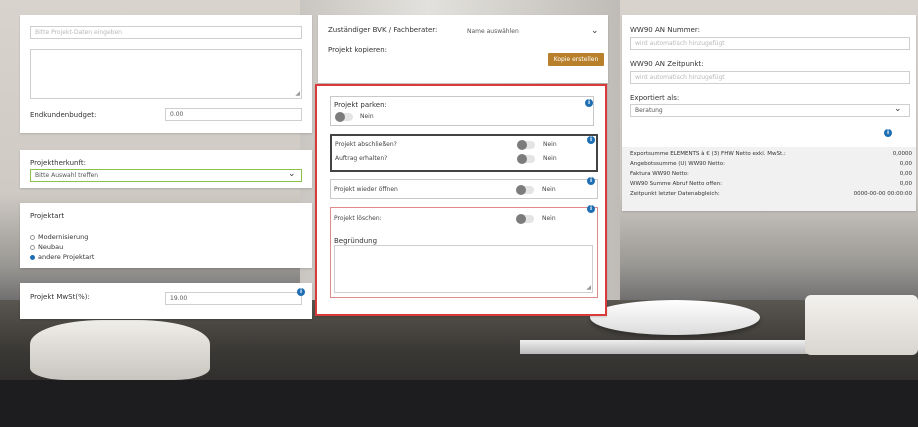 The width and height of the screenshot is (918, 427). I want to click on close-toggle, so click(526, 145).